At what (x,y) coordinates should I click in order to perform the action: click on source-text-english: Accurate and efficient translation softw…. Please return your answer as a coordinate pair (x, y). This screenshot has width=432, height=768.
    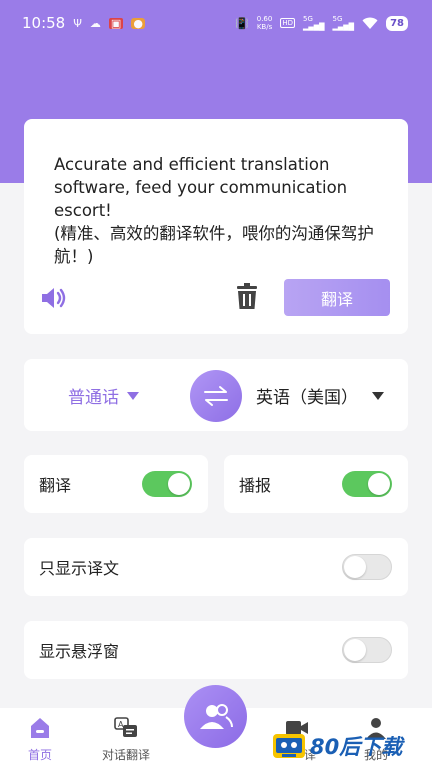
    Looking at the image, I should click on (201, 187).